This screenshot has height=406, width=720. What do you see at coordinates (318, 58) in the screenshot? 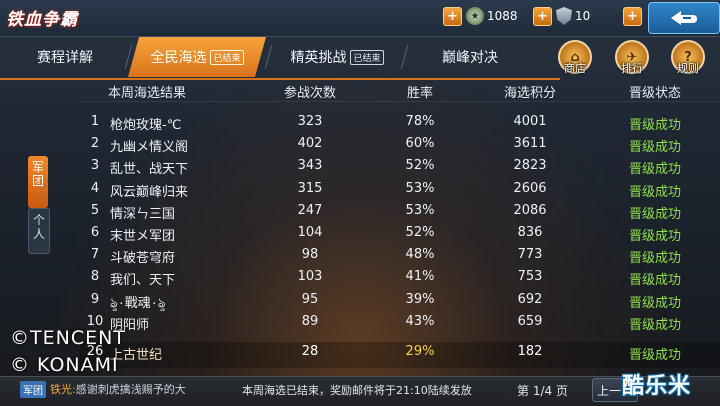
I see `tab-label: 精英挑战` at bounding box center [318, 58].